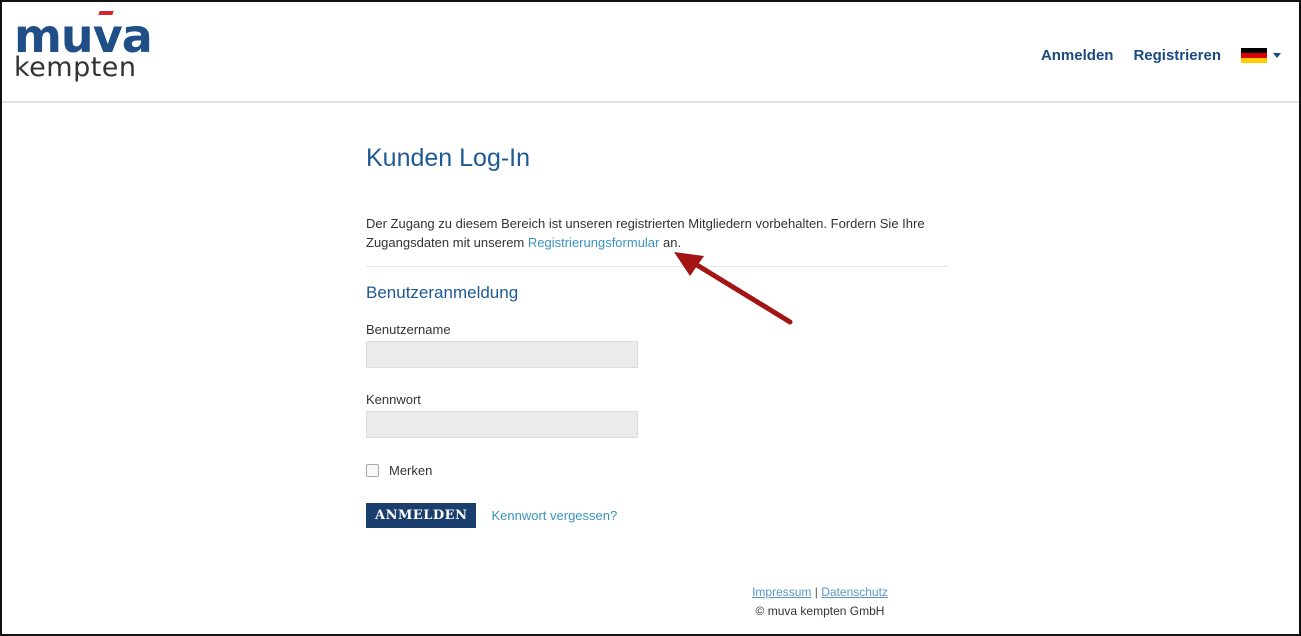  What do you see at coordinates (1077, 55) in the screenshot?
I see `login-link: Anmelden` at bounding box center [1077, 55].